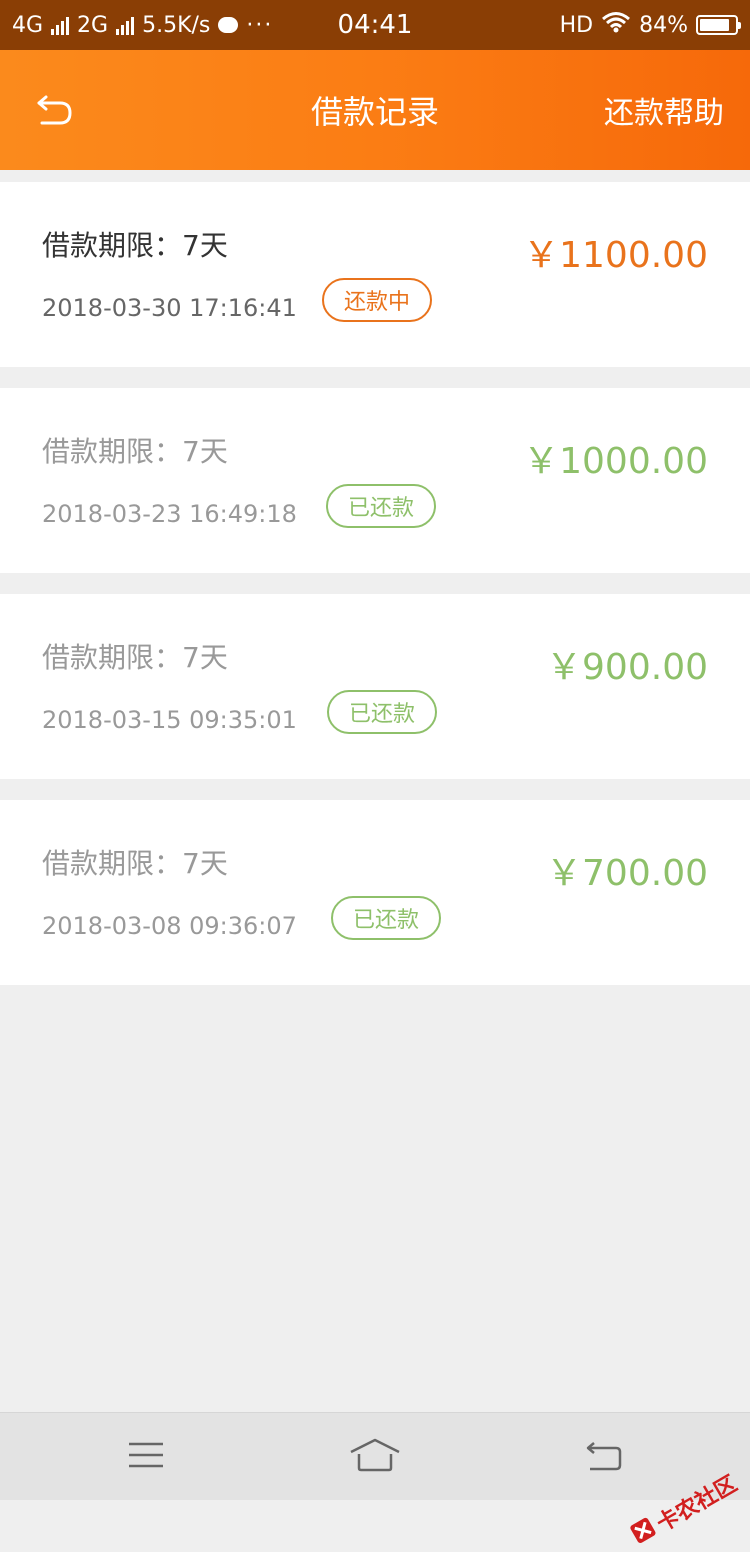 Image resolution: width=750 pixels, height=1552 pixels. What do you see at coordinates (375, 480) in the screenshot?
I see `loan-record-card: 借款期限：7天 2018-03-23 16:49:18 已还款 ￥1000.00` at bounding box center [375, 480].